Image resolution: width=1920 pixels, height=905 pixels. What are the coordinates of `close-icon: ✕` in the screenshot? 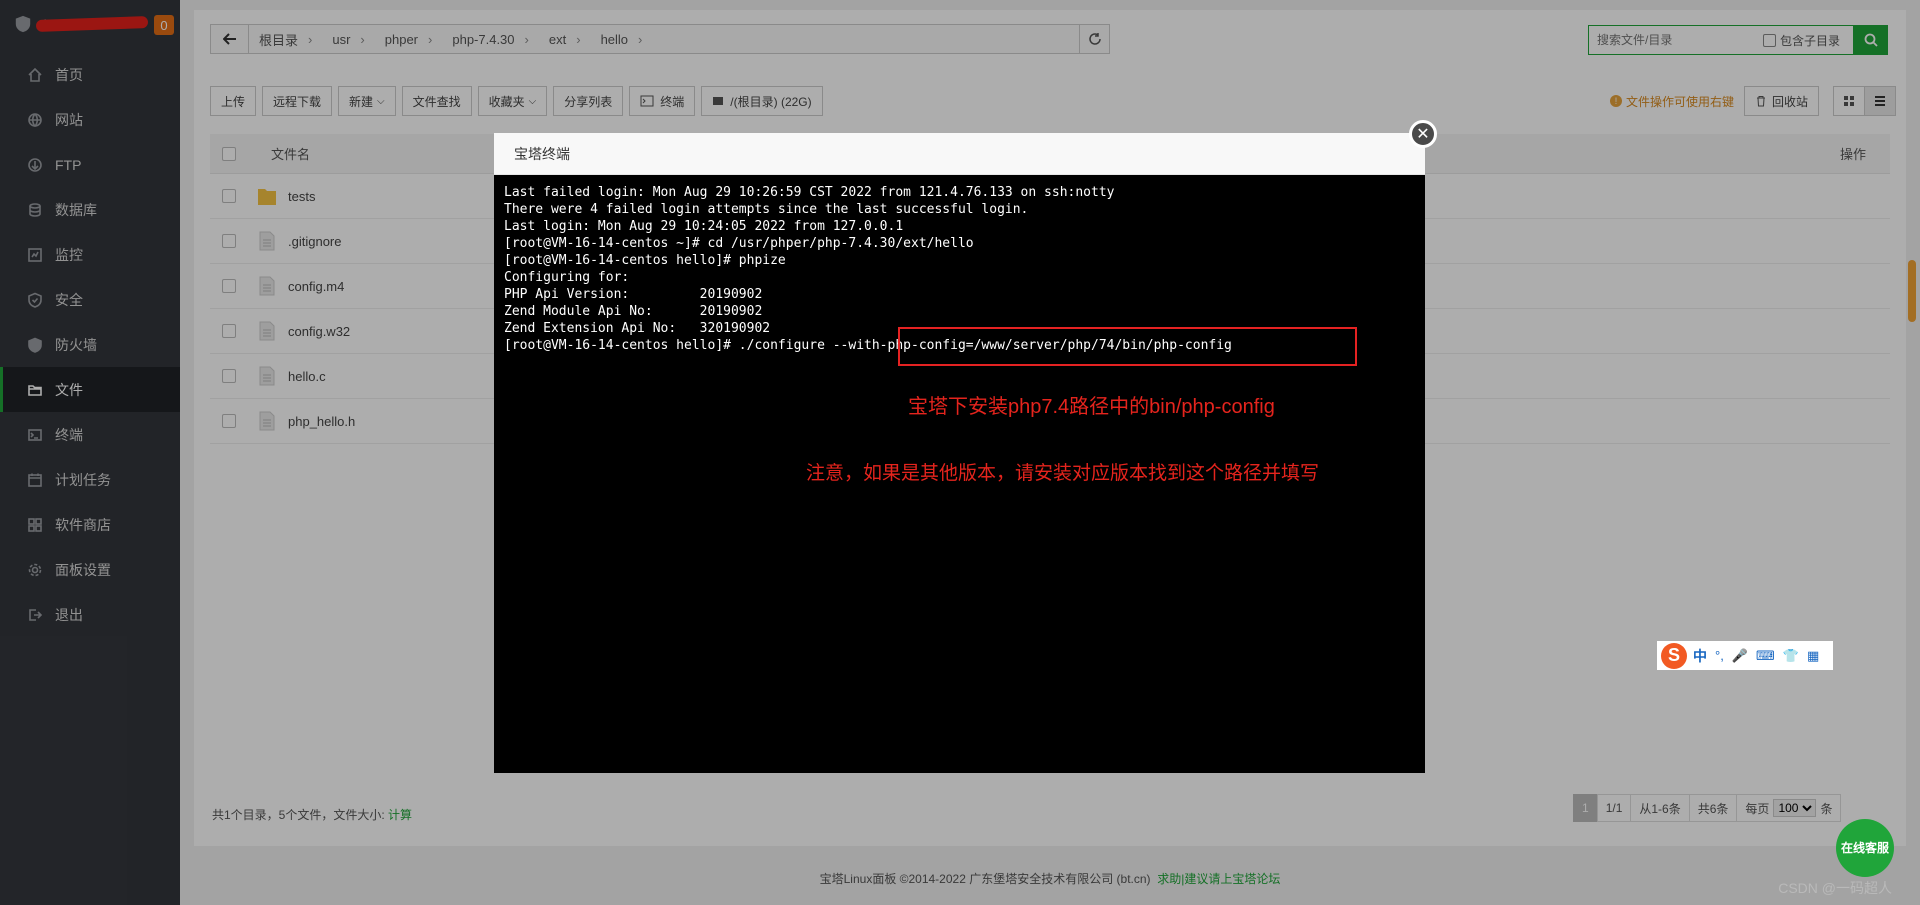 It's located at (1423, 134).